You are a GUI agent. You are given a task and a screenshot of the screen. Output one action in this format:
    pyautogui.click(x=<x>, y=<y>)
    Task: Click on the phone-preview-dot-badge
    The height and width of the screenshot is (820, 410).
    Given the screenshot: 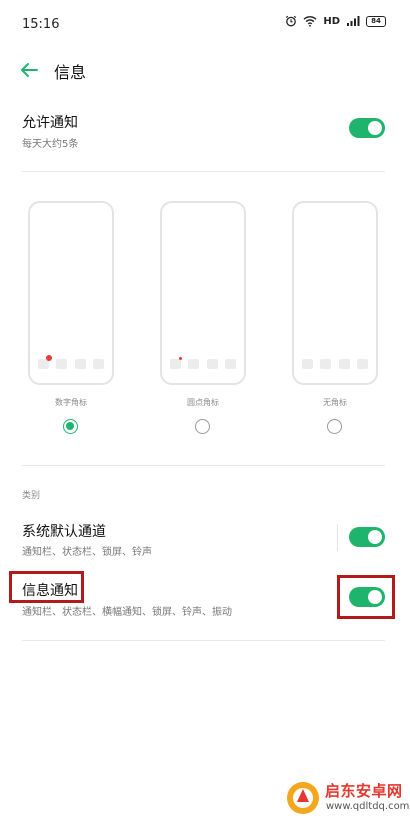 What is the action you would take?
    pyautogui.click(x=203, y=293)
    